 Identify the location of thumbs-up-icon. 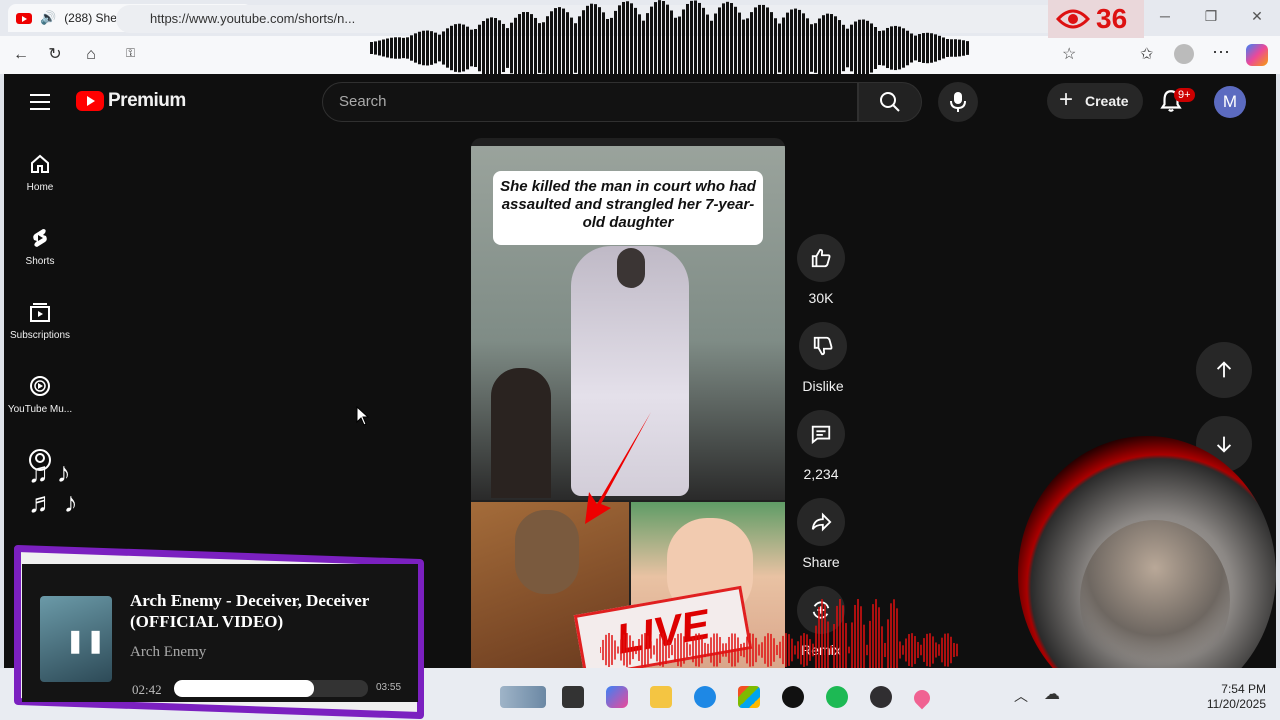
(821, 258).